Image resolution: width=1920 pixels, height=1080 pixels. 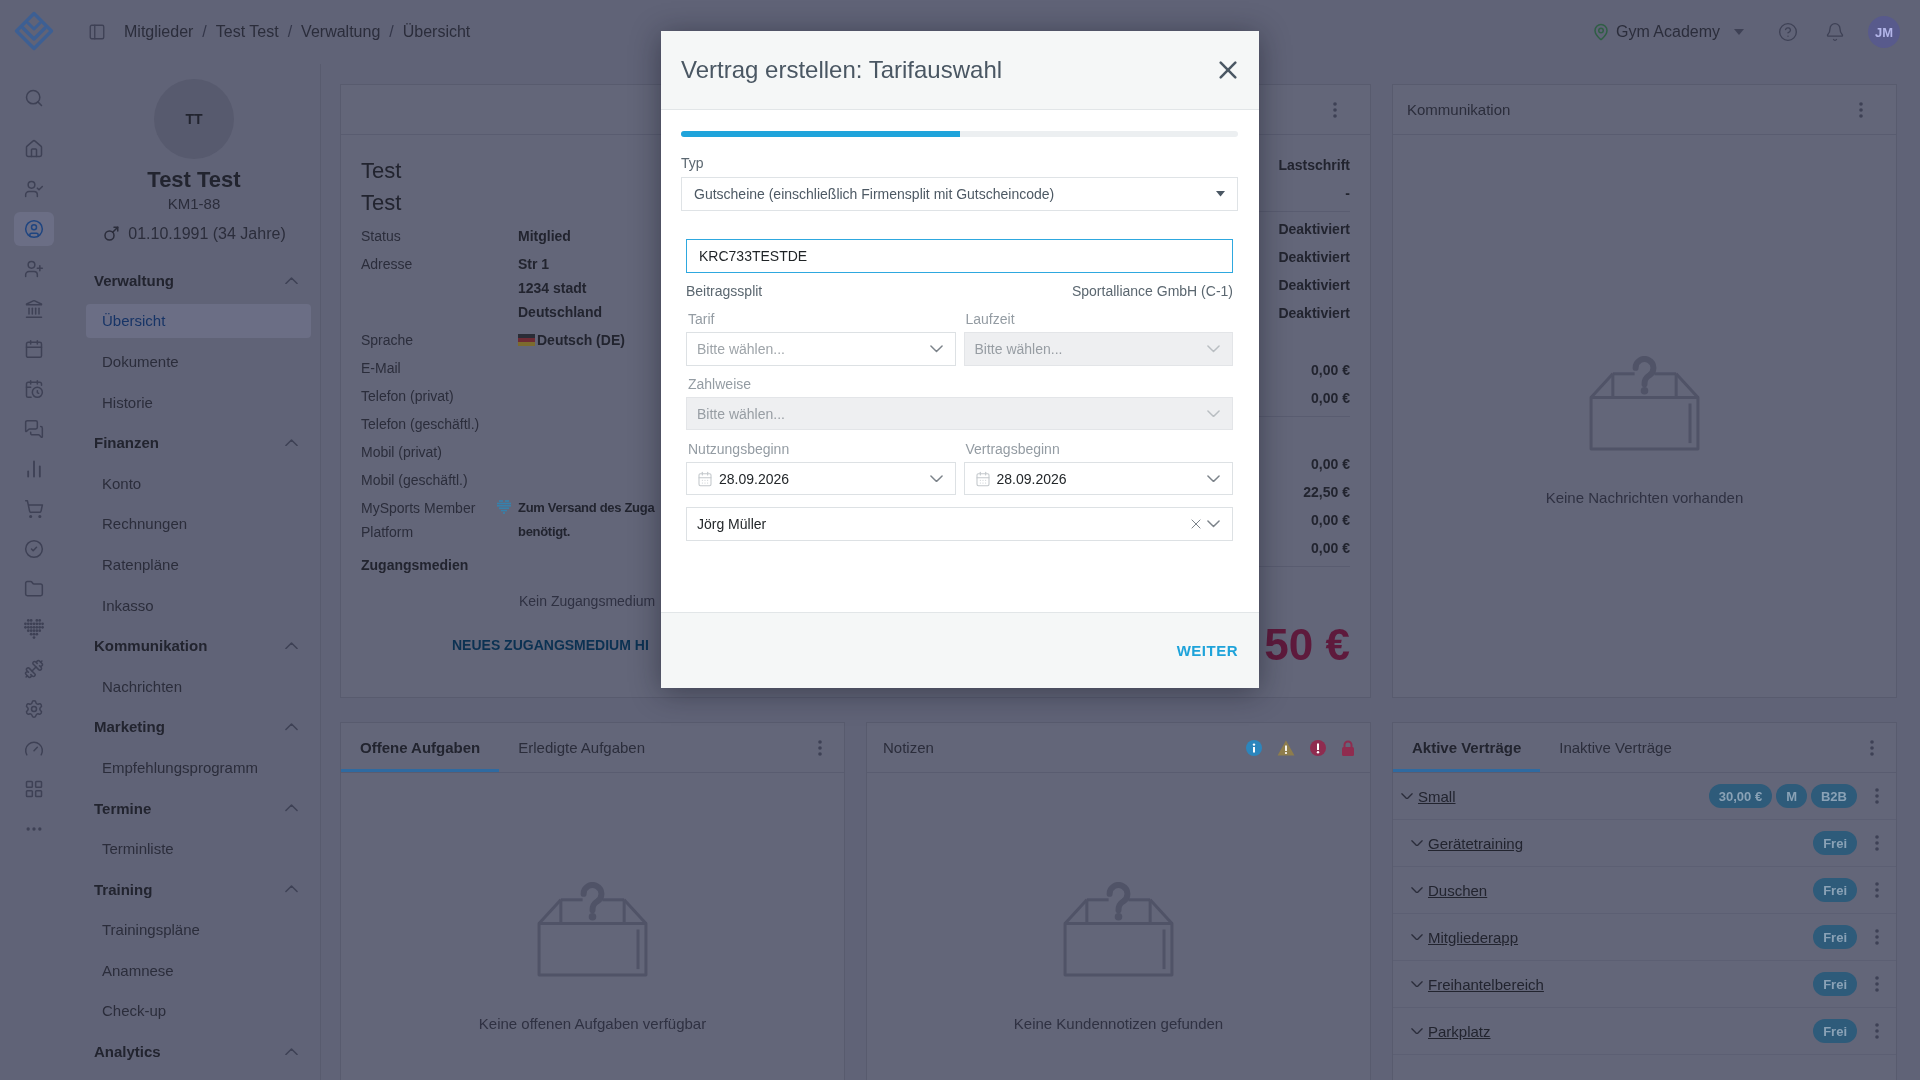 What do you see at coordinates (198, 402) in the screenshot?
I see `menu-item: Historie` at bounding box center [198, 402].